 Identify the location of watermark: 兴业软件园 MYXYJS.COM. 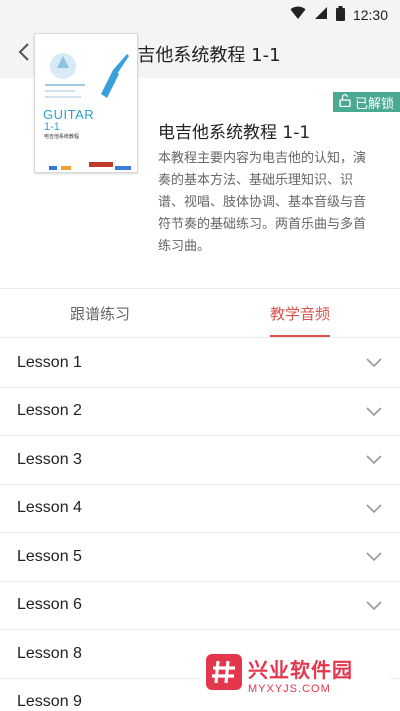
(295, 674).